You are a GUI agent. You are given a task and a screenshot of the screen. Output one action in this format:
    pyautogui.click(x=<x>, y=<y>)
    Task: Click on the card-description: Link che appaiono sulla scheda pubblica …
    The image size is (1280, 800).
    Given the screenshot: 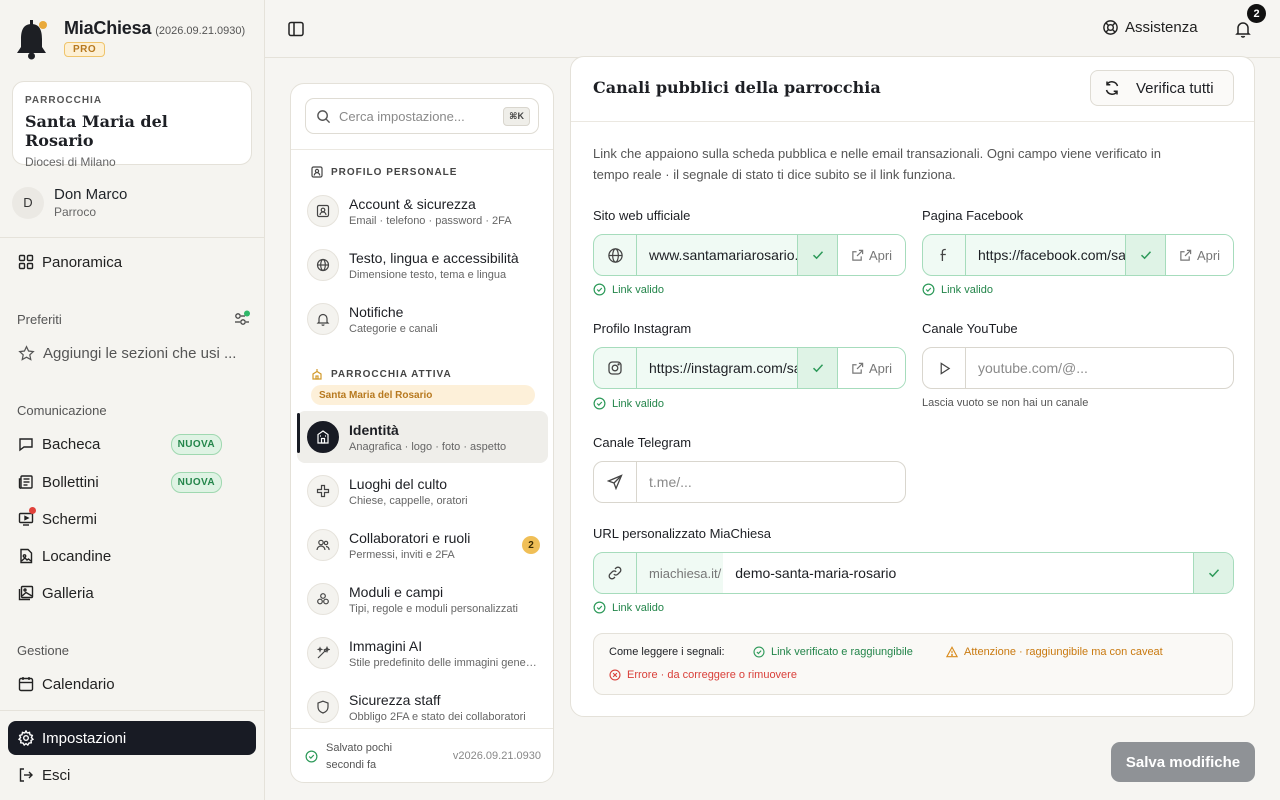 What is the action you would take?
    pyautogui.click(x=877, y=164)
    